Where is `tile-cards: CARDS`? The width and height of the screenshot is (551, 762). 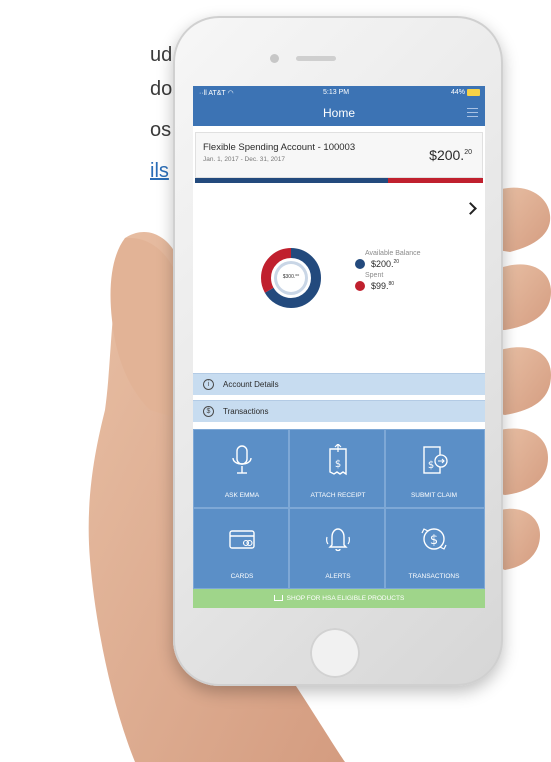
tile-cards: CARDS is located at coordinates (241, 548).